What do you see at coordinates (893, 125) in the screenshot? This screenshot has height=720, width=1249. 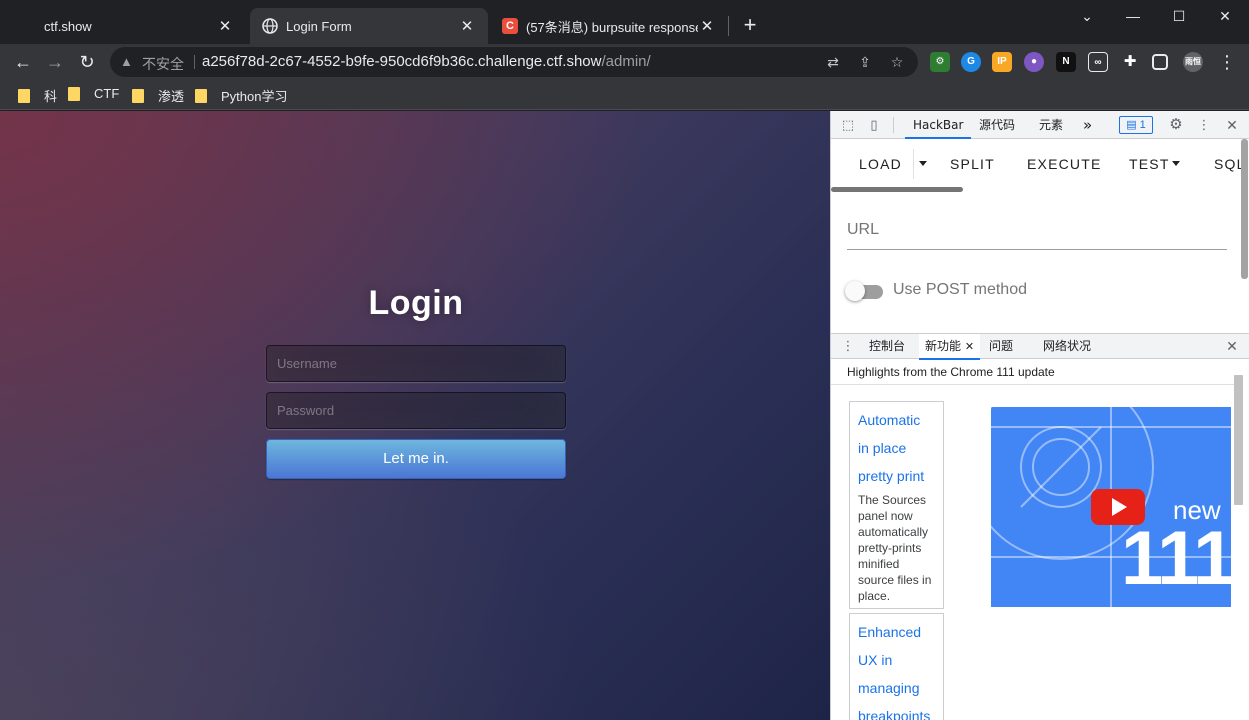 I see `toolbar-divider` at bounding box center [893, 125].